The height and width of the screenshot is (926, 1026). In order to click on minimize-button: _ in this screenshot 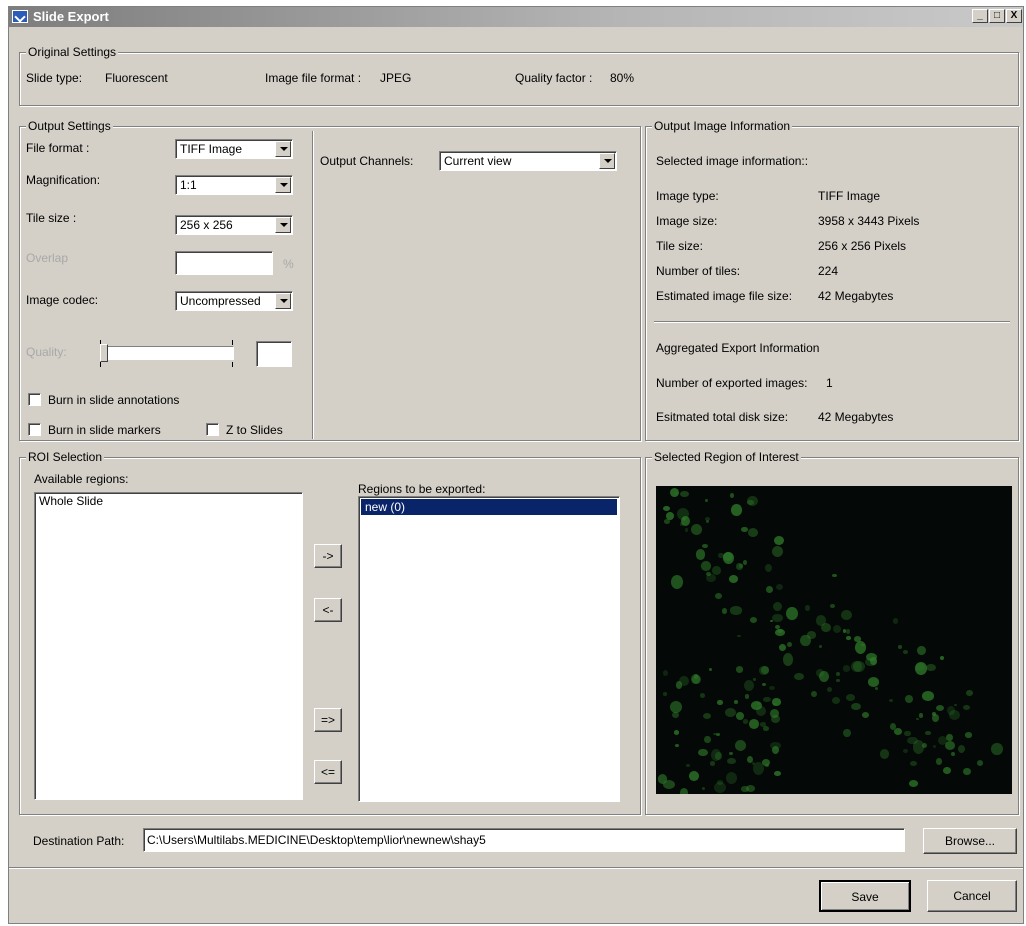, I will do `click(980, 16)`.